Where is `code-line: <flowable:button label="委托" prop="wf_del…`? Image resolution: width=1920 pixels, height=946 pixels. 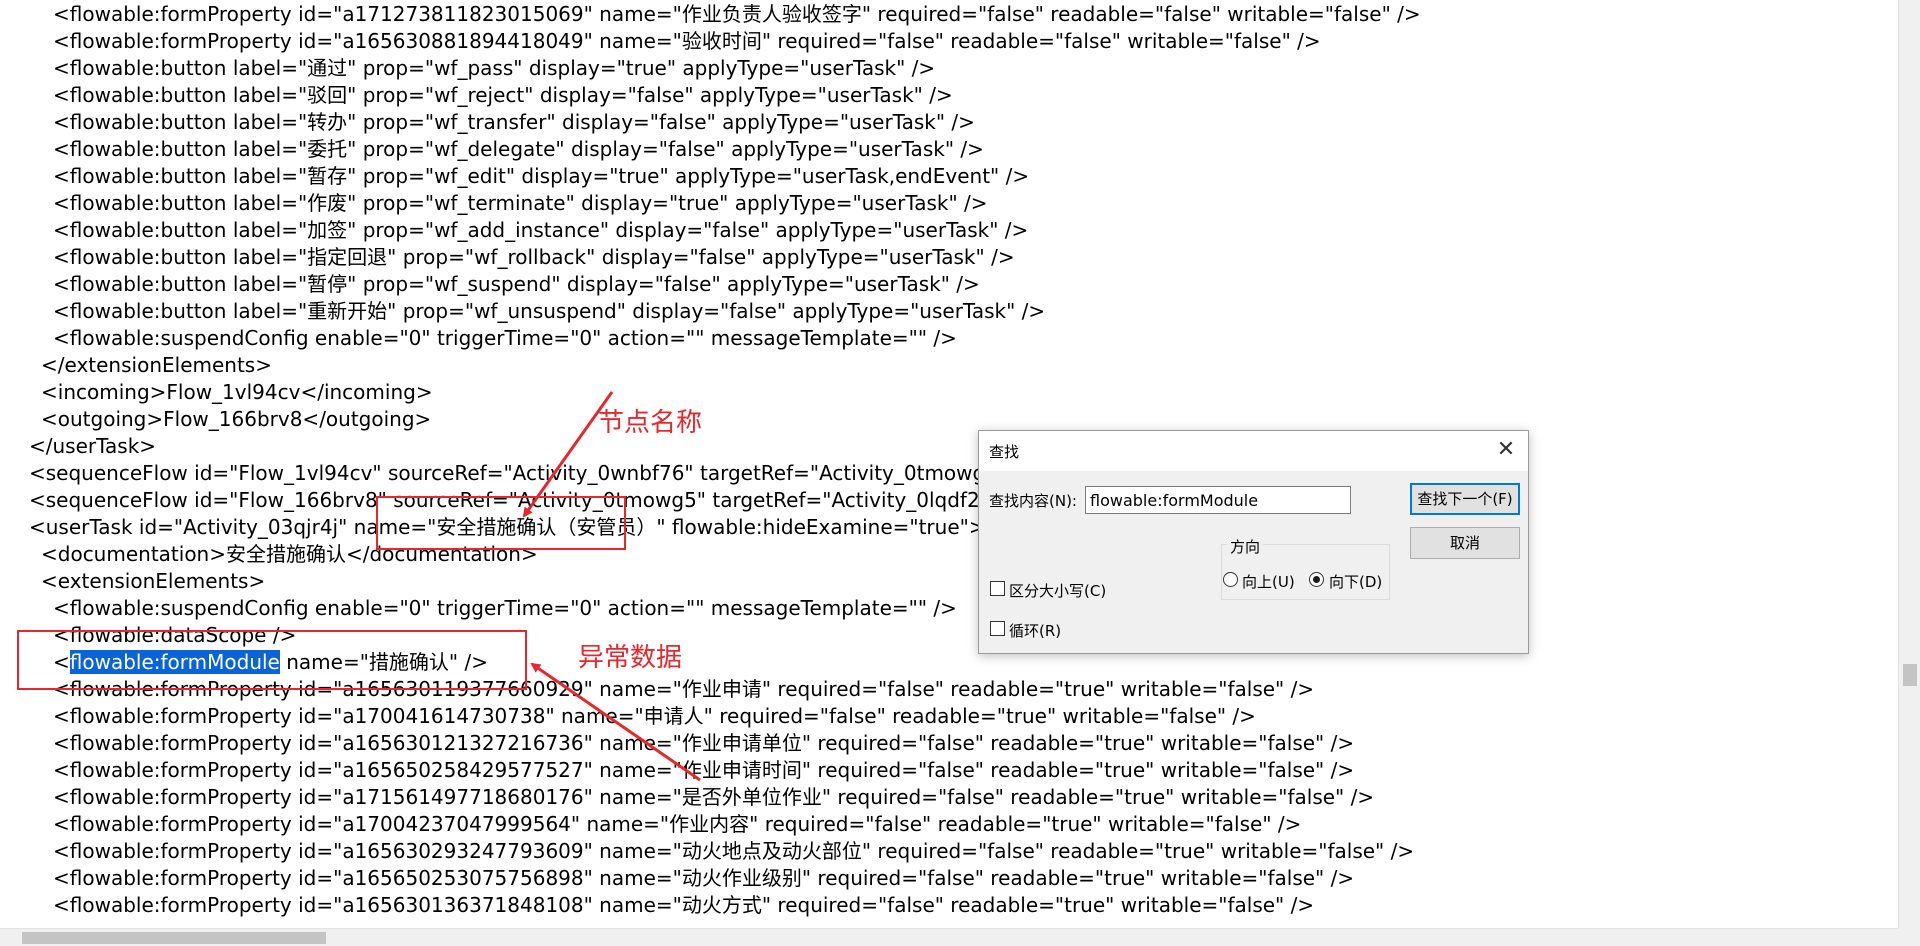
code-line: <flowable:button label="委托" prop="wf_del… is located at coordinates (518, 149).